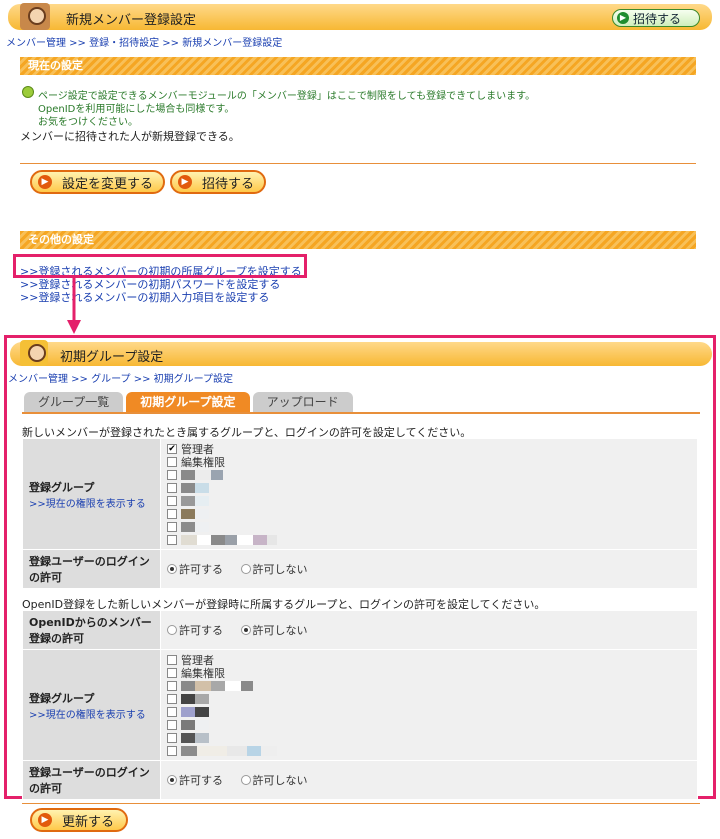 The height and width of the screenshot is (839, 720). What do you see at coordinates (656, 18) in the screenshot?
I see `invite-button-top: ▶ 招待する` at bounding box center [656, 18].